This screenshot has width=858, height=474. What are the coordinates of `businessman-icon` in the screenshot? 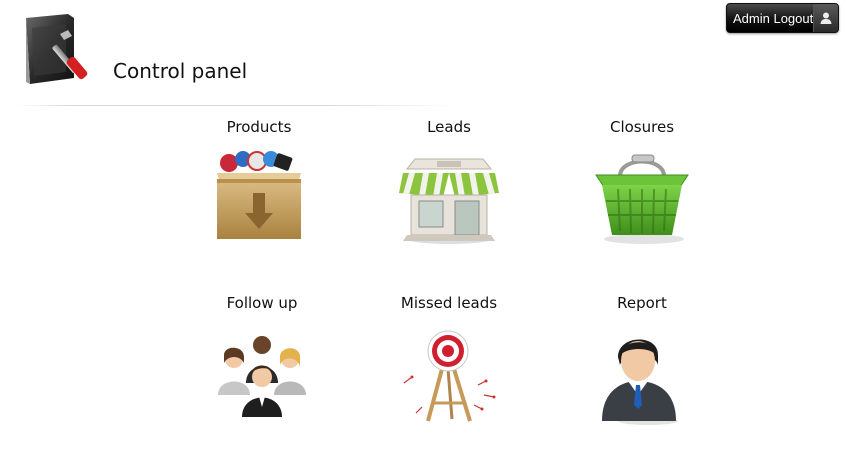 It's located at (640, 382).